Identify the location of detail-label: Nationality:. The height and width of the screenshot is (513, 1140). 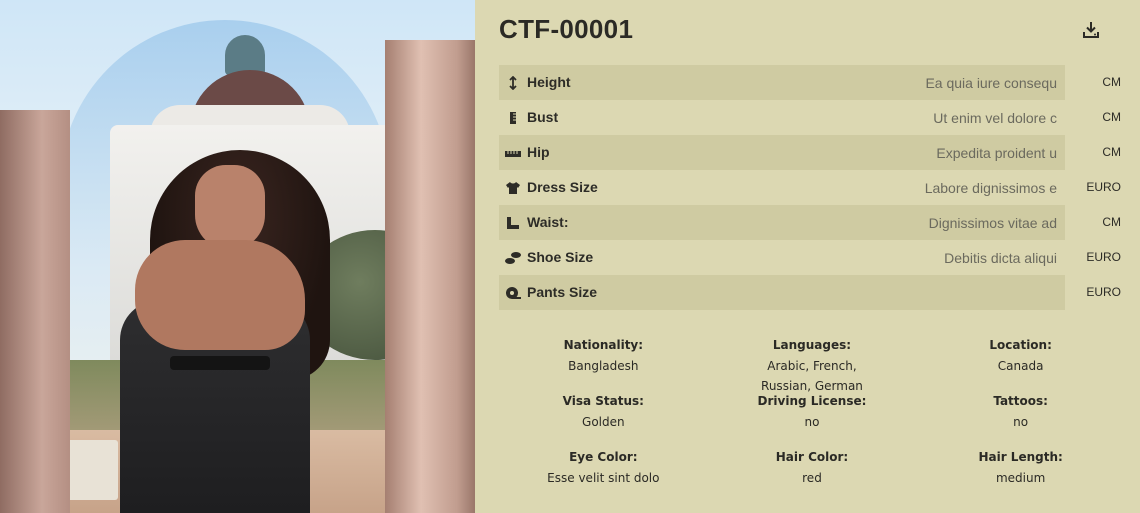
(603, 345).